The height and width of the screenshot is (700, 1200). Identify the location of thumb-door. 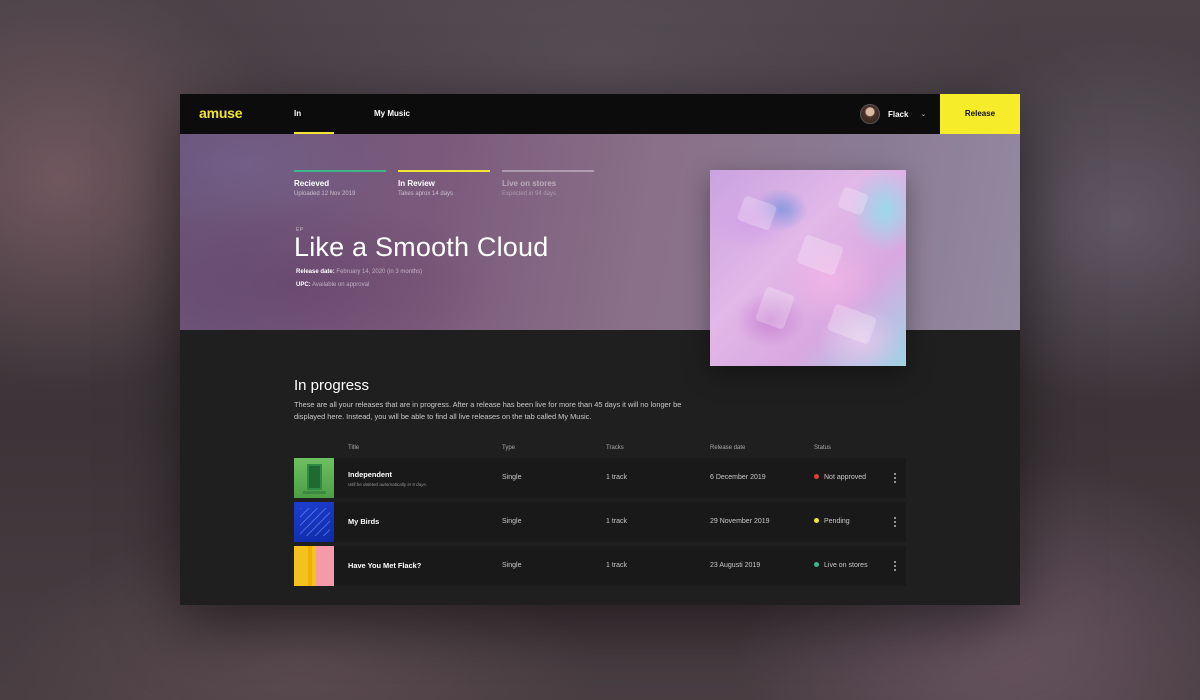
(314, 477).